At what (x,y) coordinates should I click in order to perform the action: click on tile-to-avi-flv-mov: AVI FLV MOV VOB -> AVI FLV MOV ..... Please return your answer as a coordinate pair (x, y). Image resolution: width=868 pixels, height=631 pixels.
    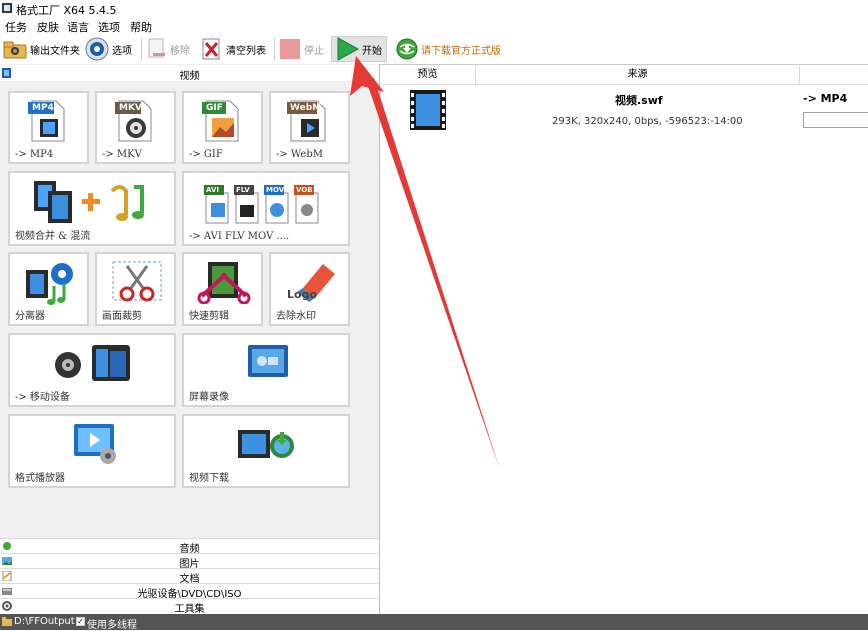
    Looking at the image, I should click on (266, 208).